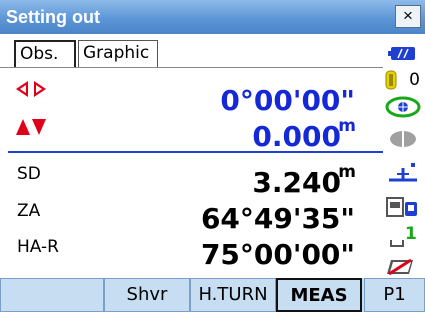 The width and height of the screenshot is (425, 312). What do you see at coordinates (29, 211) in the screenshot?
I see `za-label: ZA` at bounding box center [29, 211].